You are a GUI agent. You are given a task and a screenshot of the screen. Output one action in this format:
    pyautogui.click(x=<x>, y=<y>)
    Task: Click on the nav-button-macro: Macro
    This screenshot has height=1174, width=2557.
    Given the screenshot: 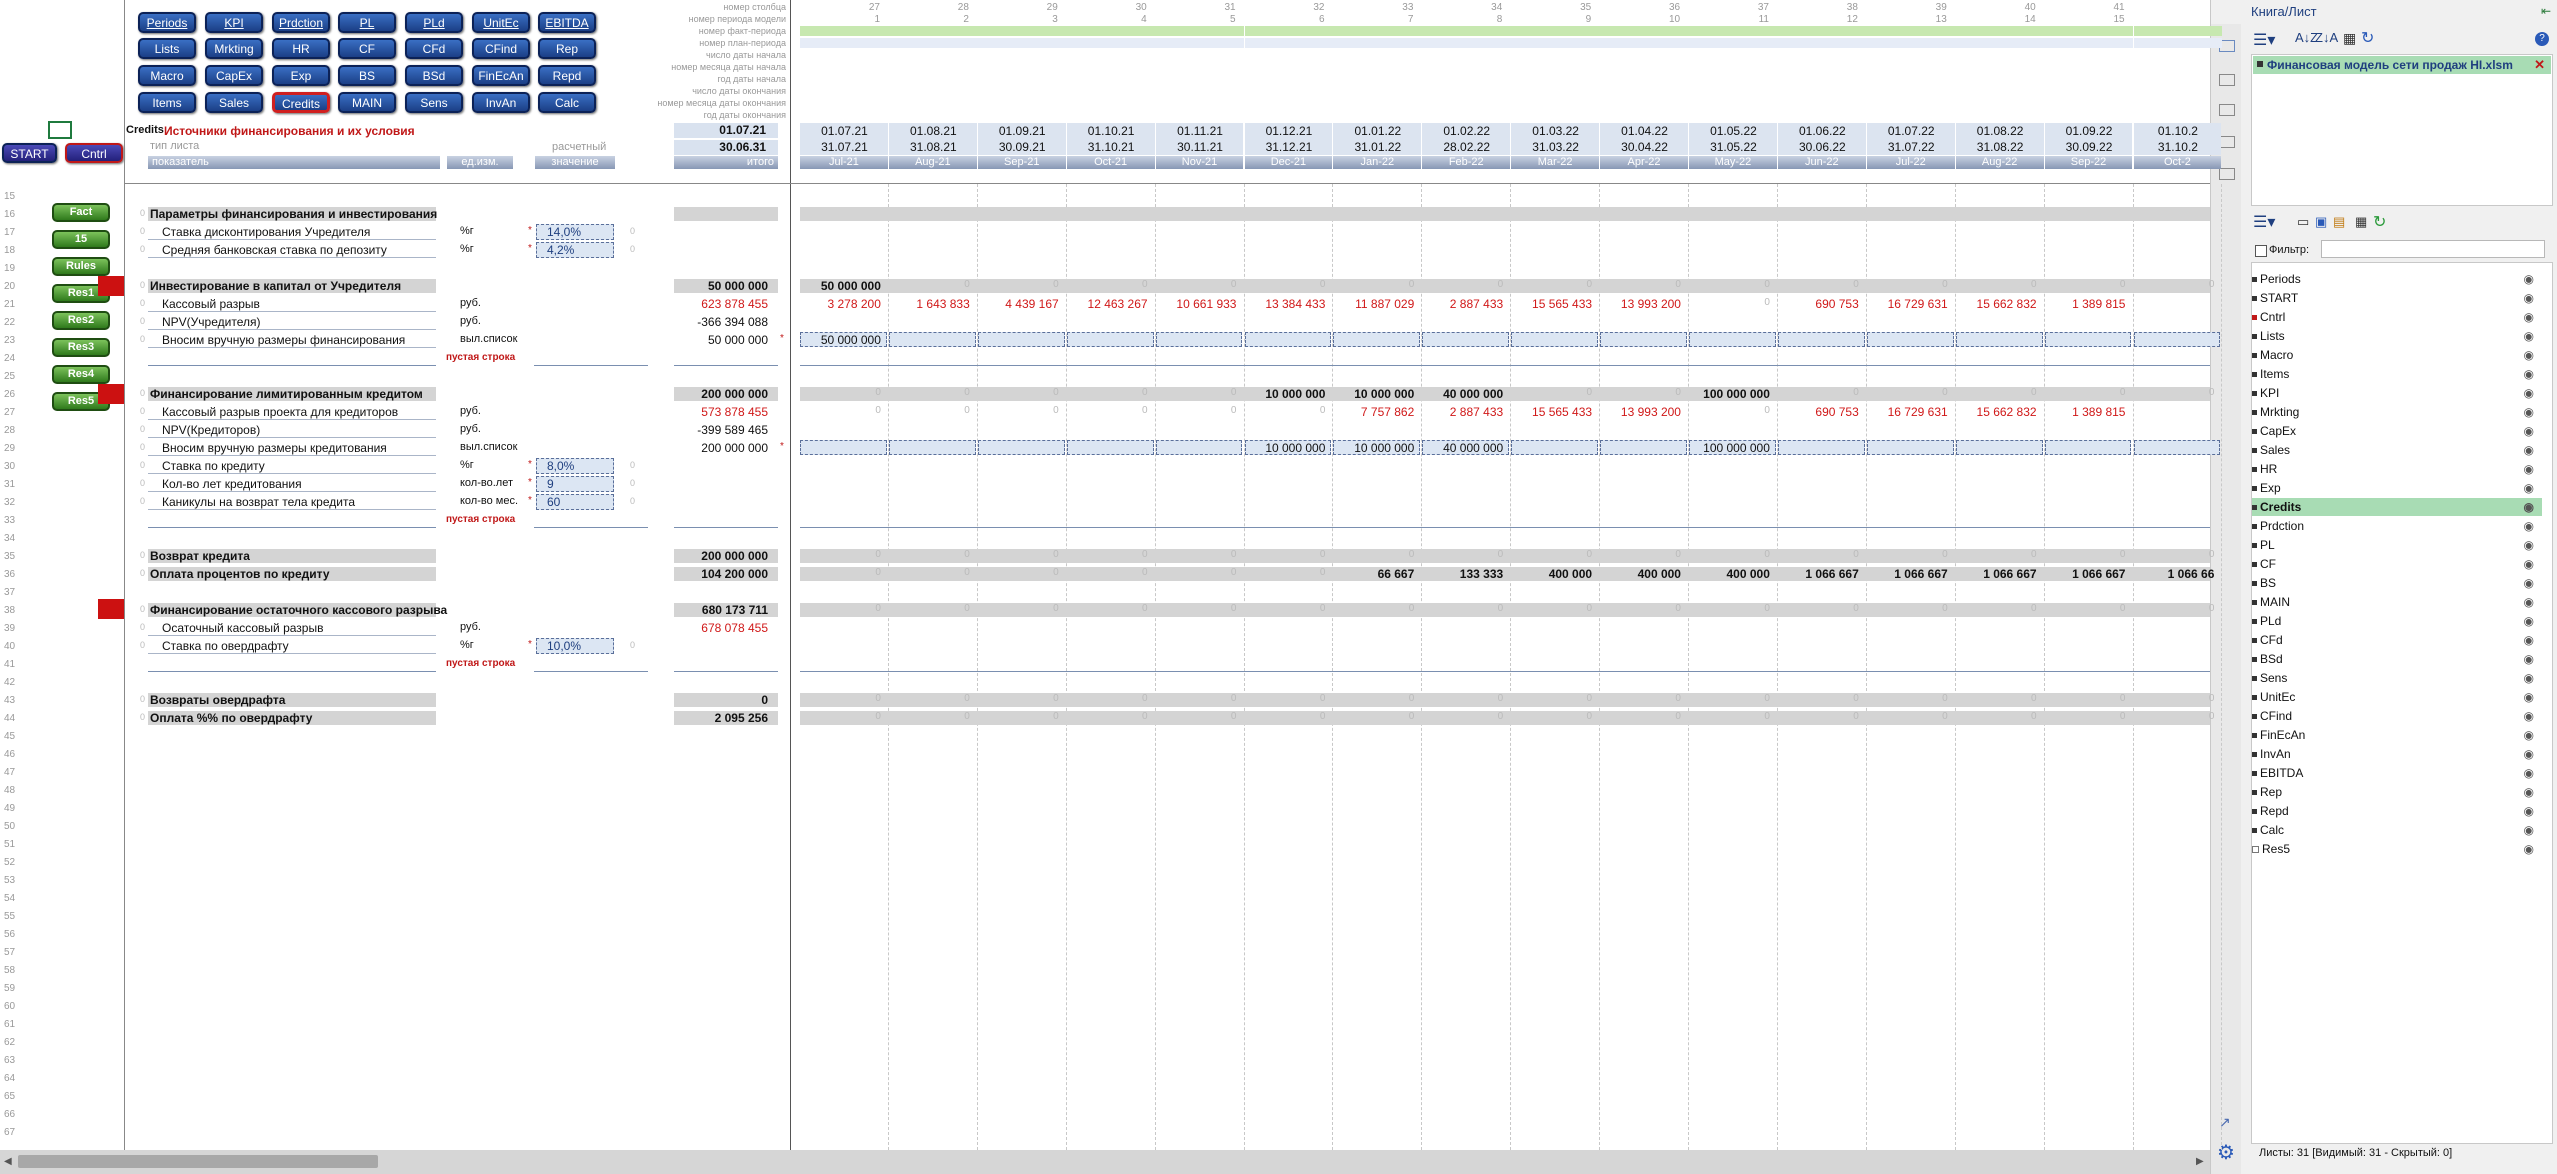 What is the action you would take?
    pyautogui.click(x=167, y=75)
    